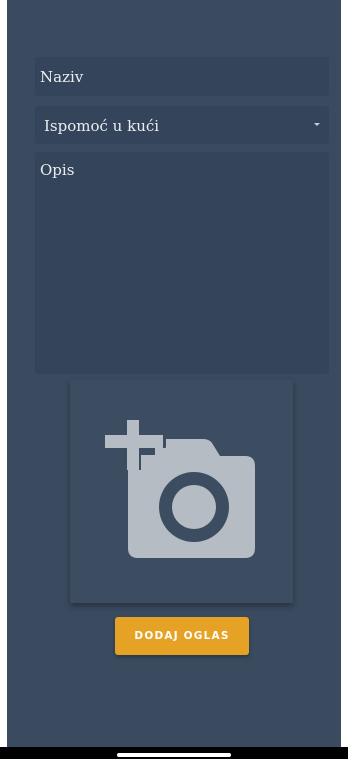 The width and height of the screenshot is (348, 759). What do you see at coordinates (174, 755) in the screenshot?
I see `home-indicator` at bounding box center [174, 755].